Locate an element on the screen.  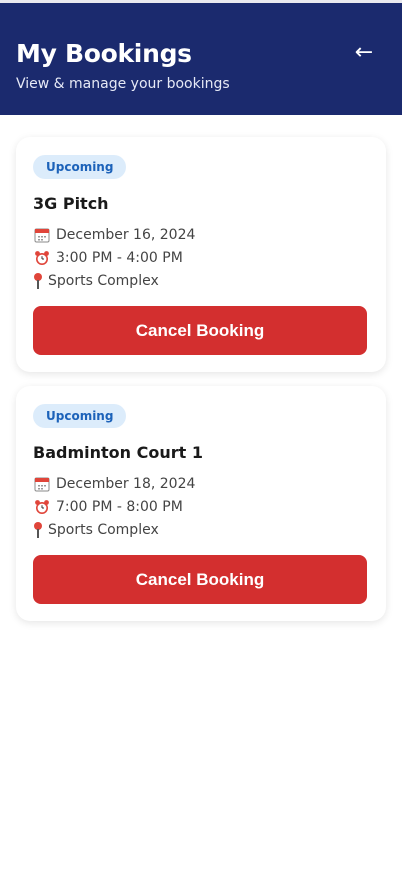
venue-name: 3G Pitch is located at coordinates (71, 203).